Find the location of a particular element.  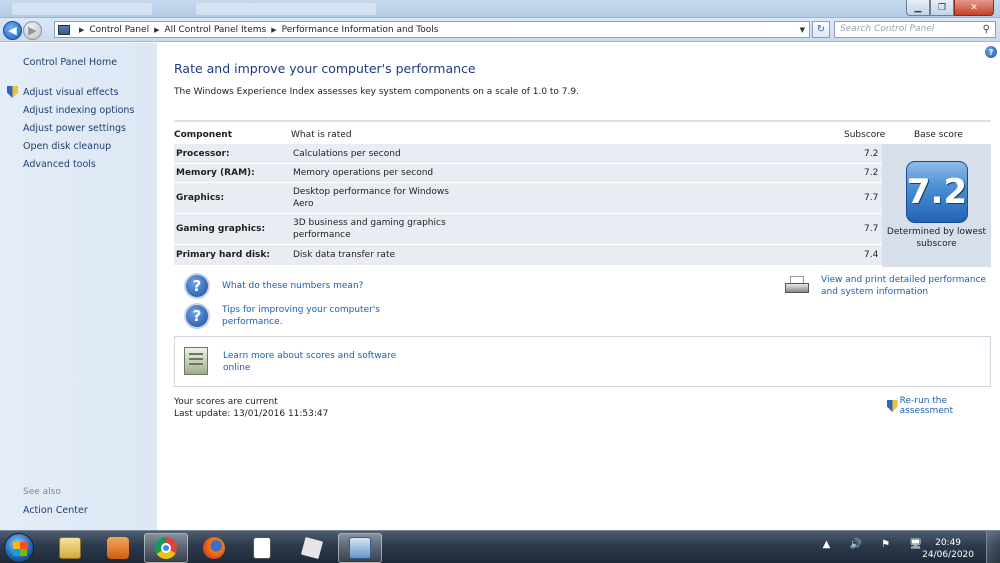

numbers-meaning-link: What do these numbers mean? is located at coordinates (312, 286).